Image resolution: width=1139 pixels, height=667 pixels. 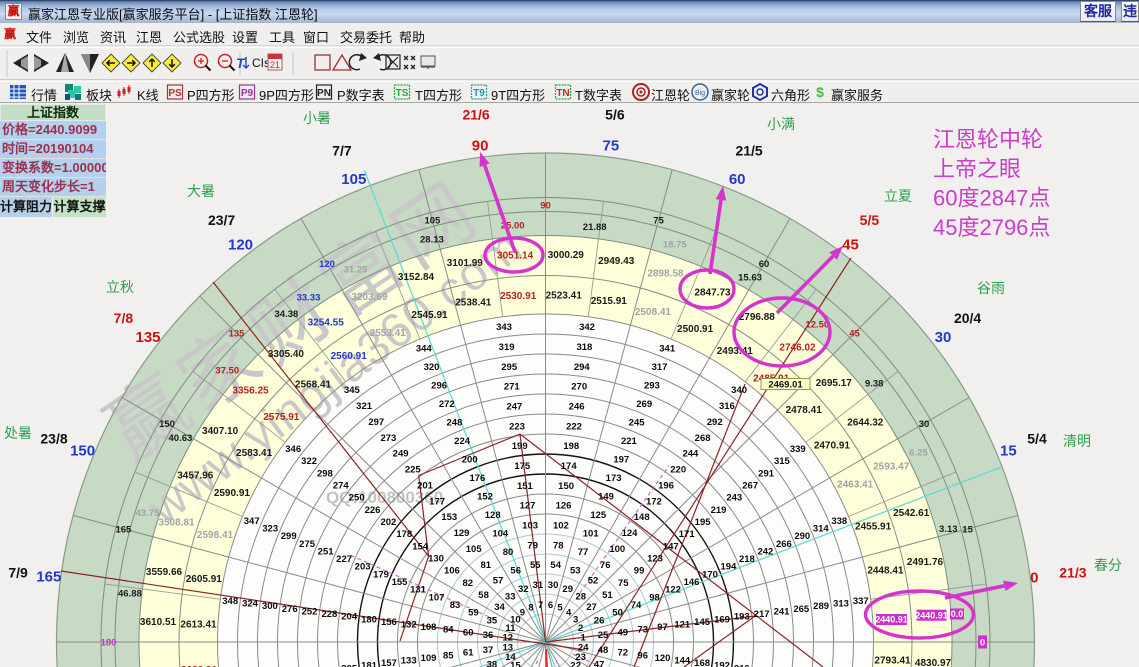 What do you see at coordinates (739, 390) in the screenshot?
I see `svg-text: 340` at bounding box center [739, 390].